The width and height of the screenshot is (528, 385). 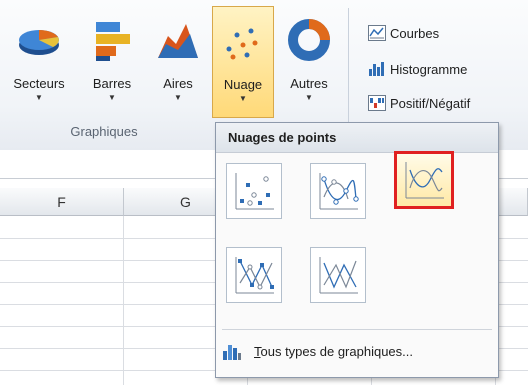 What do you see at coordinates (357, 329) in the screenshot?
I see `dropdown-separator` at bounding box center [357, 329].